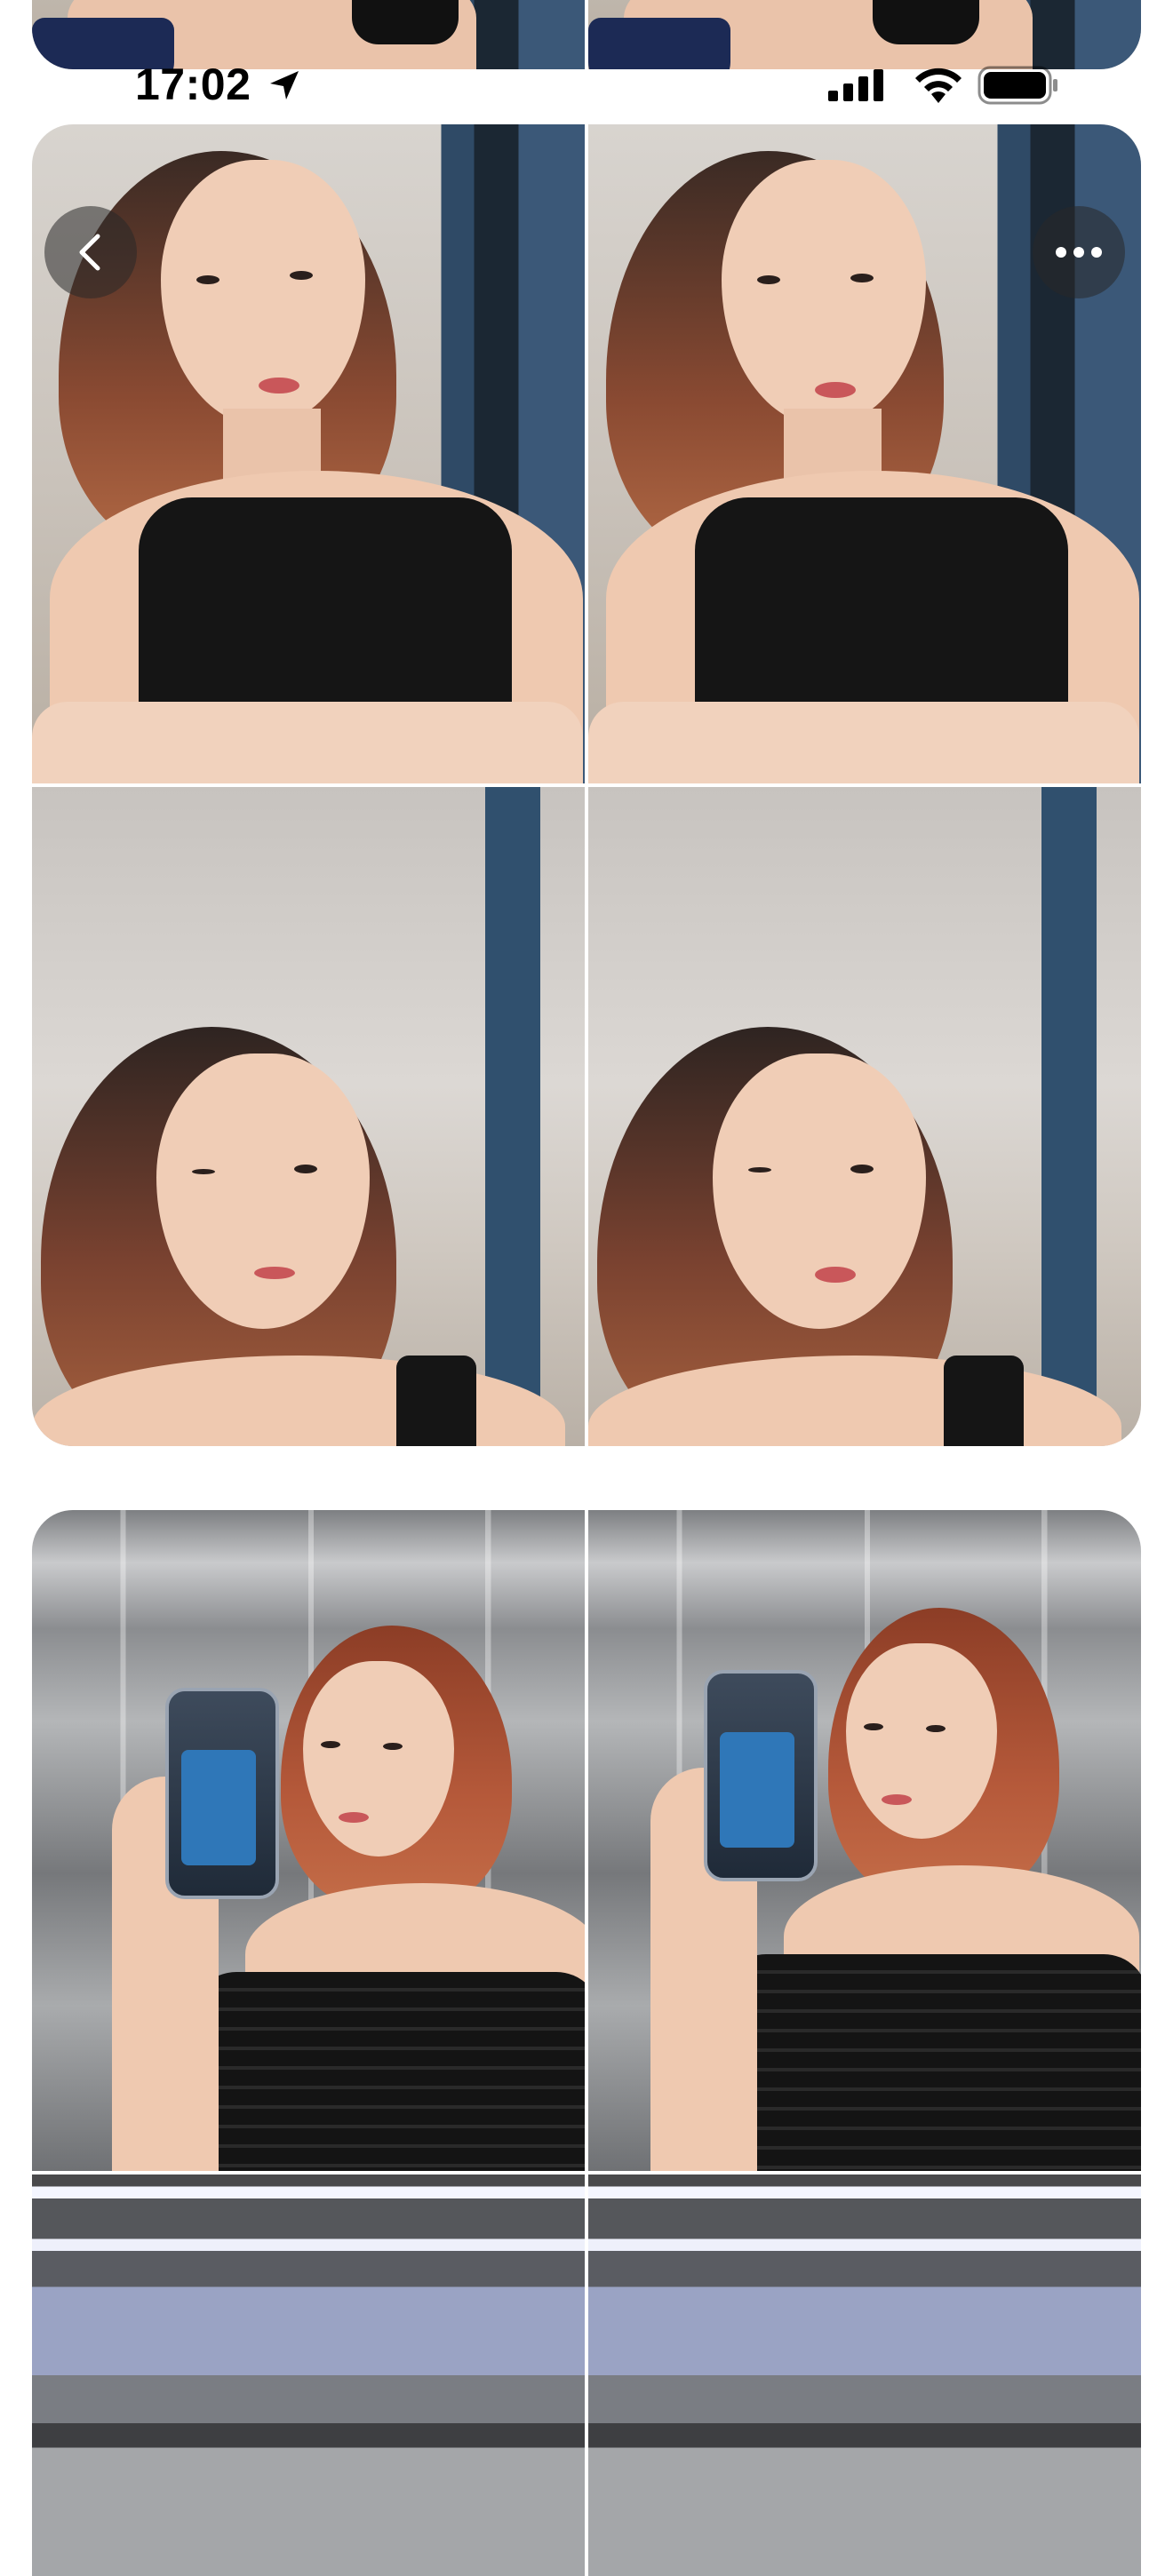 This screenshot has height=2576, width=1173. I want to click on battery-icon, so click(1018, 85).